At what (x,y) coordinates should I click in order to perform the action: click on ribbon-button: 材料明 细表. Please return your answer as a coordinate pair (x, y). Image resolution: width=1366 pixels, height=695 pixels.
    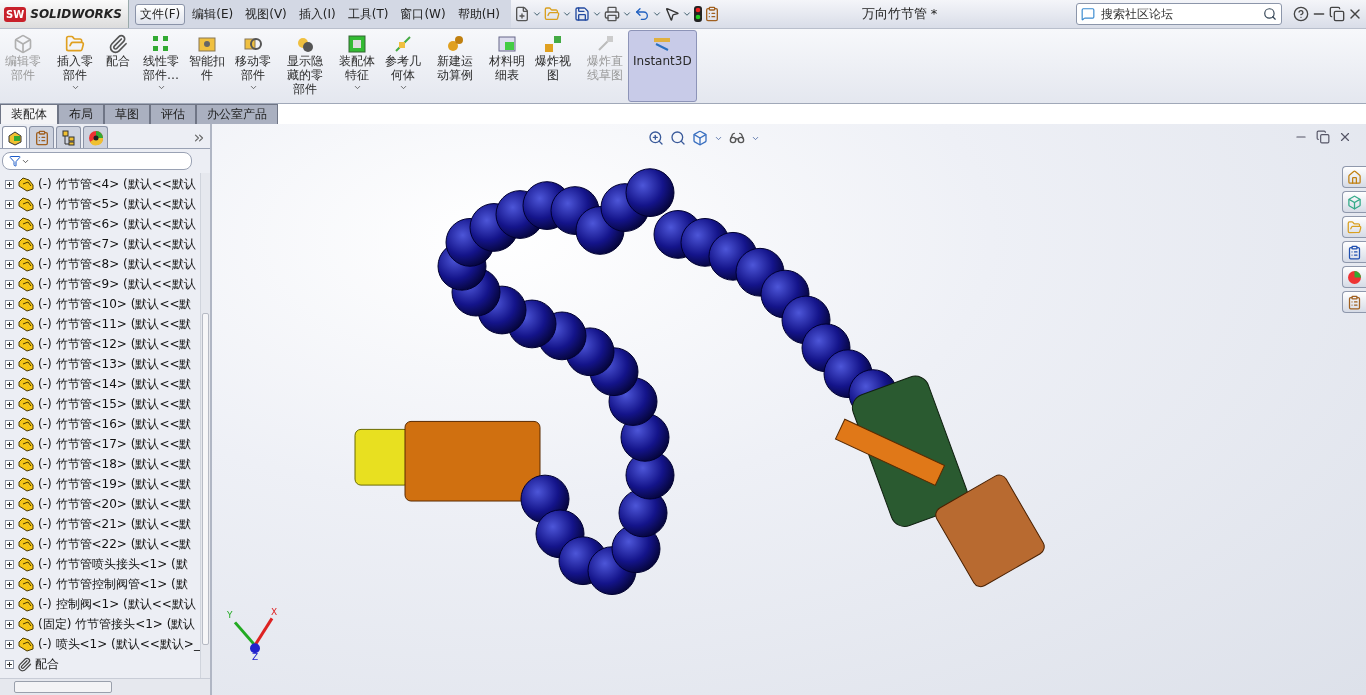
    Looking at the image, I should click on (507, 66).